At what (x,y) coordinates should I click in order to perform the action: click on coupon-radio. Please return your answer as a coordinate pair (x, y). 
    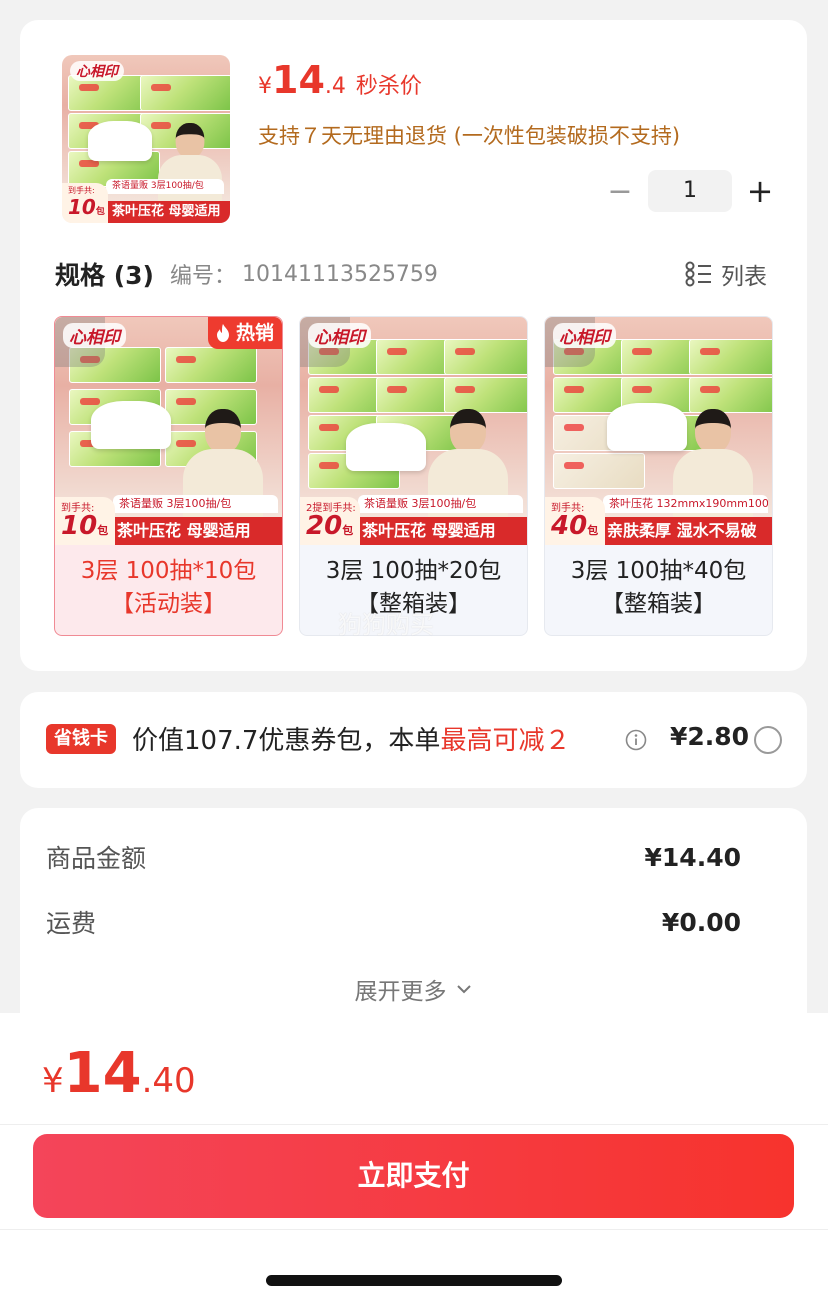
    Looking at the image, I should click on (768, 740).